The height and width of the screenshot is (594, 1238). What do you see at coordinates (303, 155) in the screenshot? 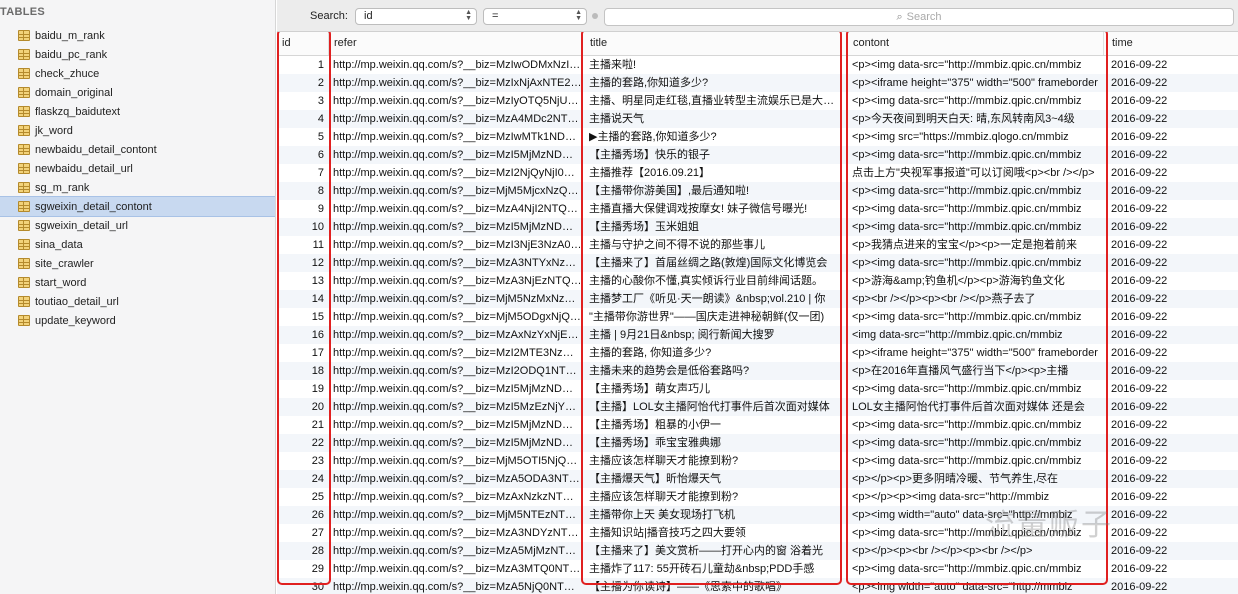
I see `cell-id: 6` at bounding box center [303, 155].